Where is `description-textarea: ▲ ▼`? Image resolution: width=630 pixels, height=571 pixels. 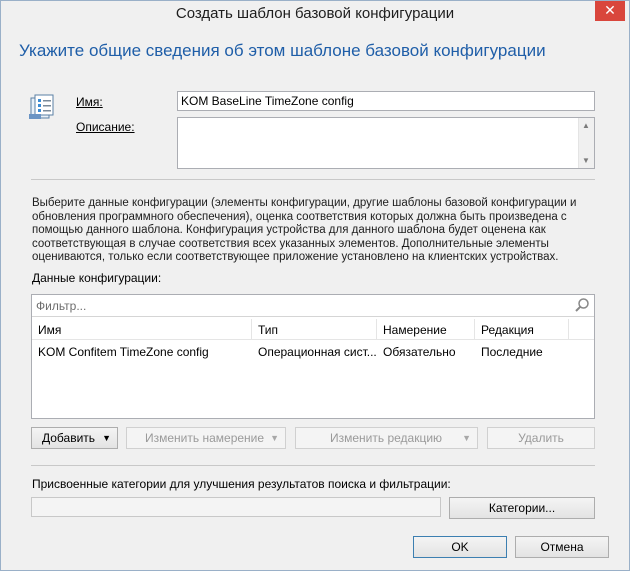
description-textarea: ▲ ▼ is located at coordinates (386, 143).